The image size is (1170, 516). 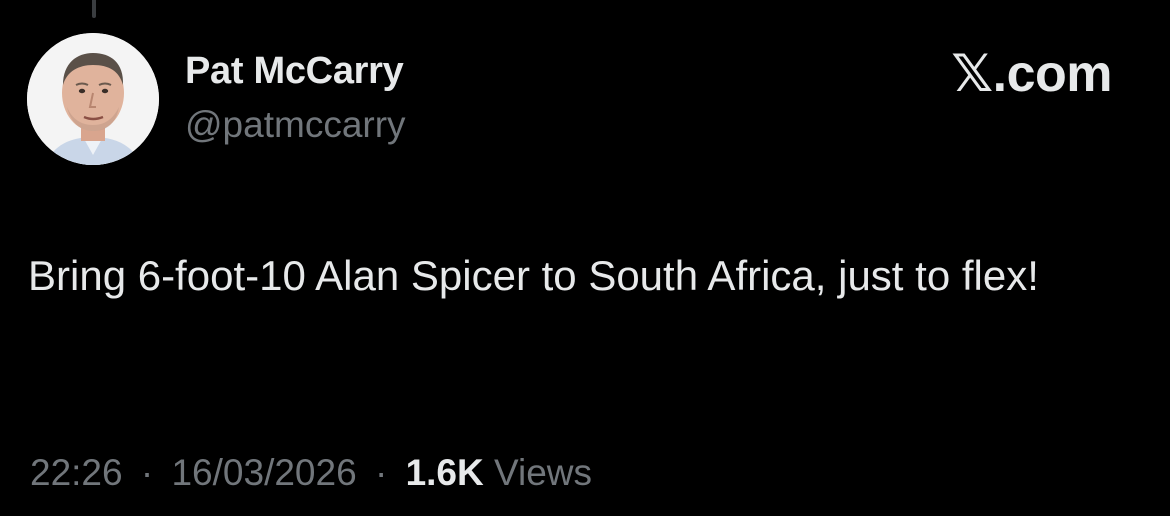 What do you see at coordinates (295, 125) in the screenshot?
I see `author-handle: @patmccarry` at bounding box center [295, 125].